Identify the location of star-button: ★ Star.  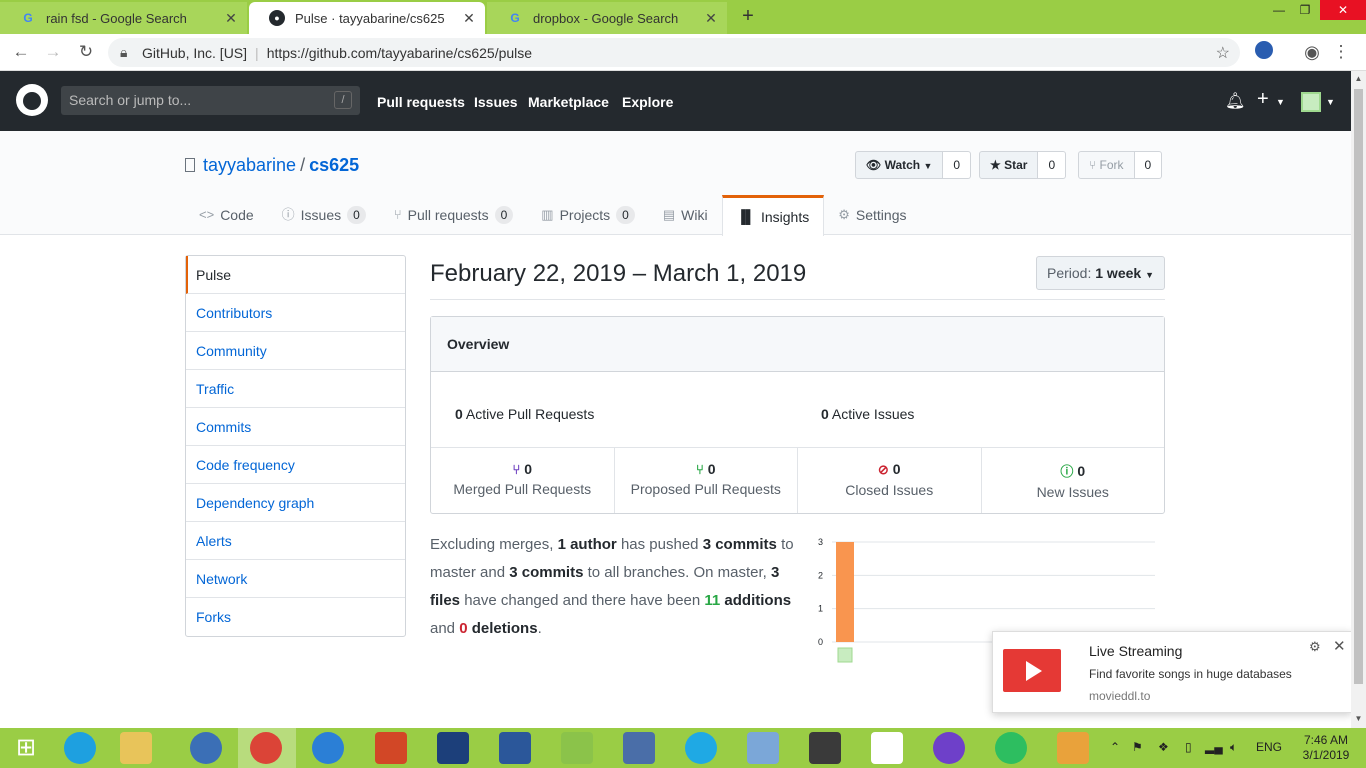
(1009, 165).